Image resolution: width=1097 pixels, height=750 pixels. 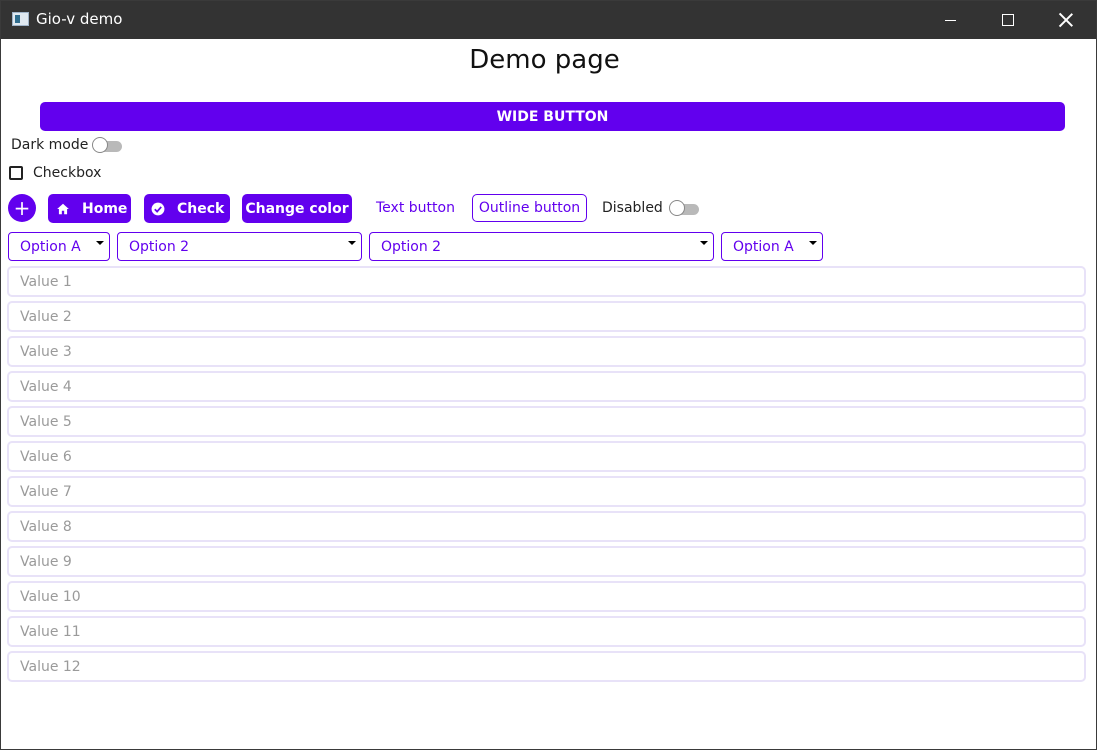 I want to click on dropdown-4: Option A, so click(x=772, y=246).